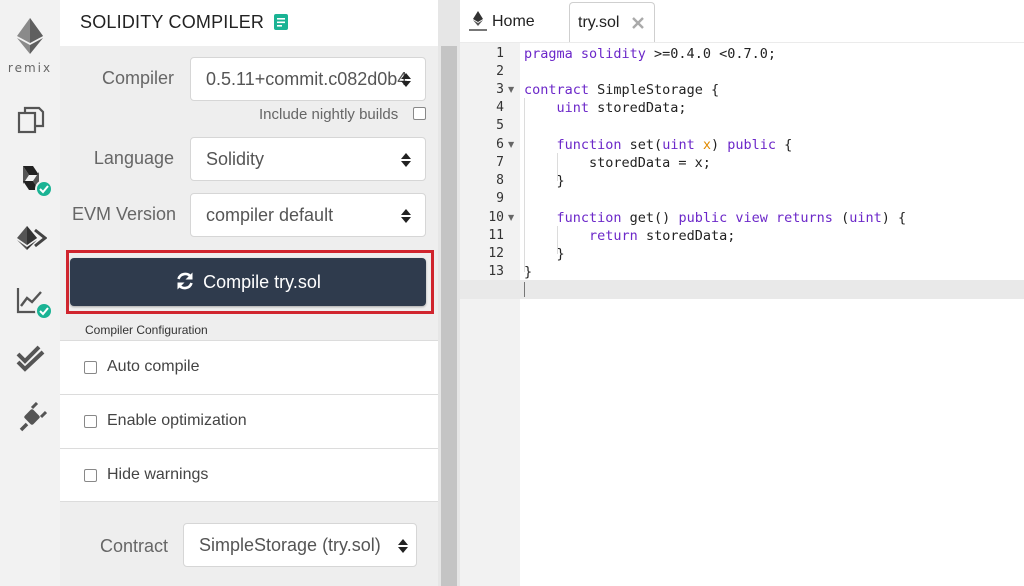 This screenshot has height=586, width=1024. Describe the element at coordinates (650, 54) in the screenshot. I see `code-line-1: pragma solidity >=0.4.0 <0.7.0;` at that location.